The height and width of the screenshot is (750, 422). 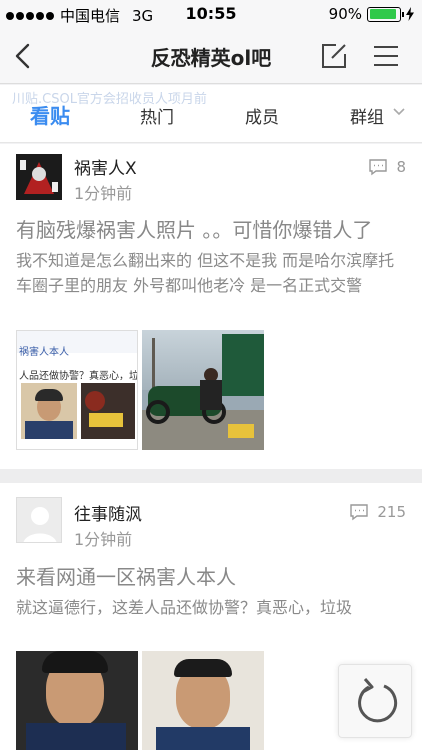 I want to click on post-body: 就这逼德行，这差人品还做协警？真恶心，垃圾, so click(x=209, y=607).